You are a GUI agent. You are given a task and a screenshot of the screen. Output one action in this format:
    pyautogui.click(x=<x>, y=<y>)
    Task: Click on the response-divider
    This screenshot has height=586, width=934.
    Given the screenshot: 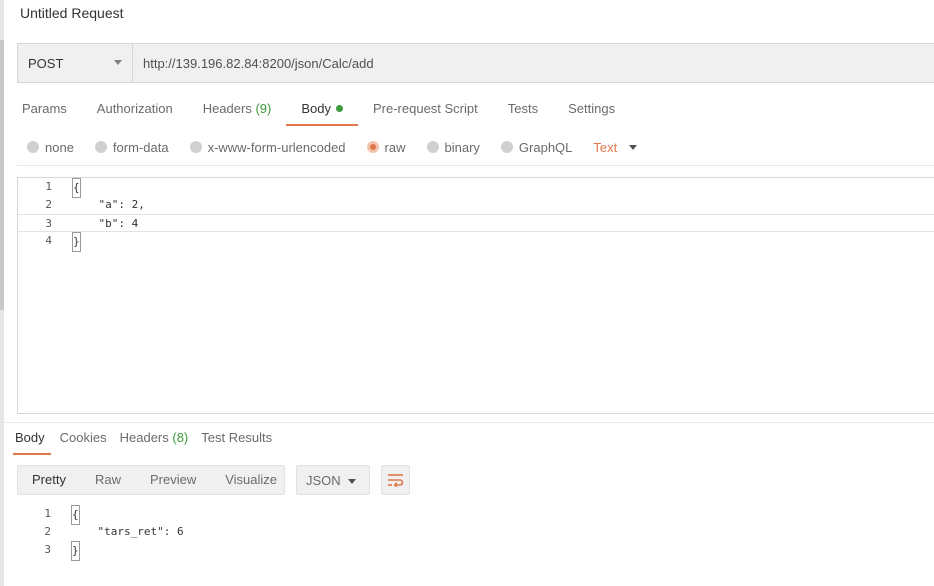 What is the action you would take?
    pyautogui.click(x=469, y=422)
    